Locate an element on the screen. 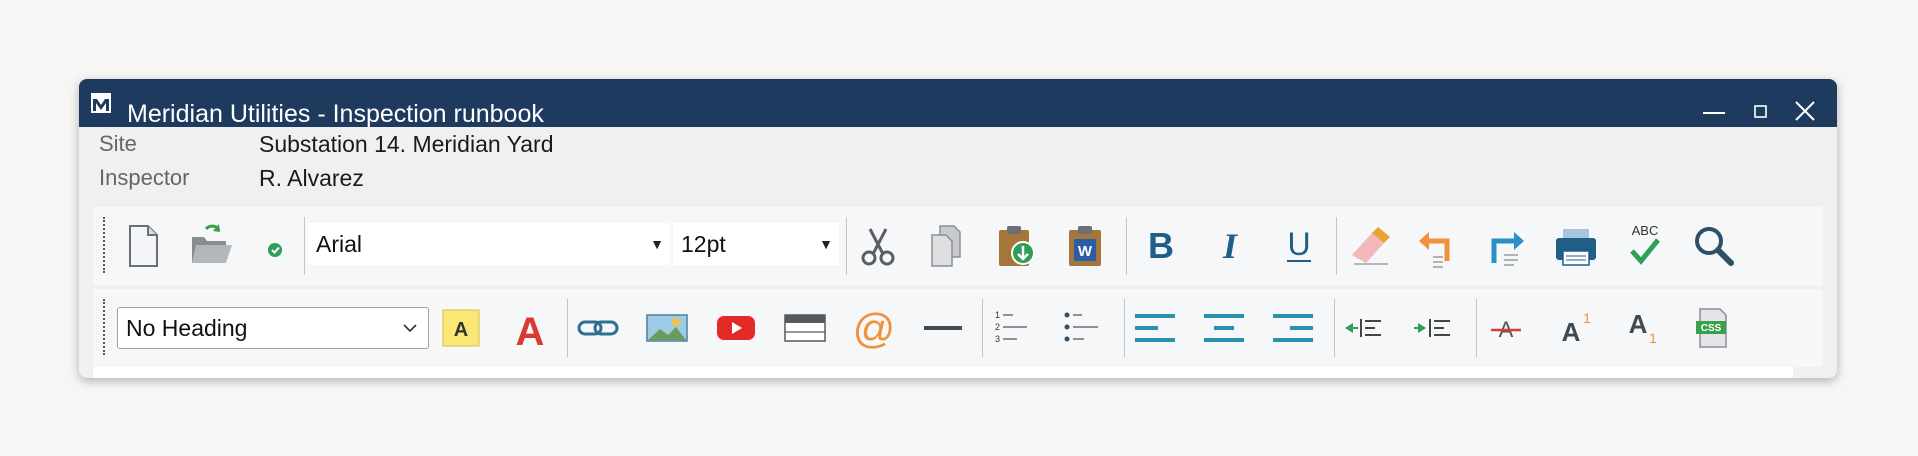 This screenshot has width=1918, height=456. css-icon: CSS is located at coordinates (1713, 328).